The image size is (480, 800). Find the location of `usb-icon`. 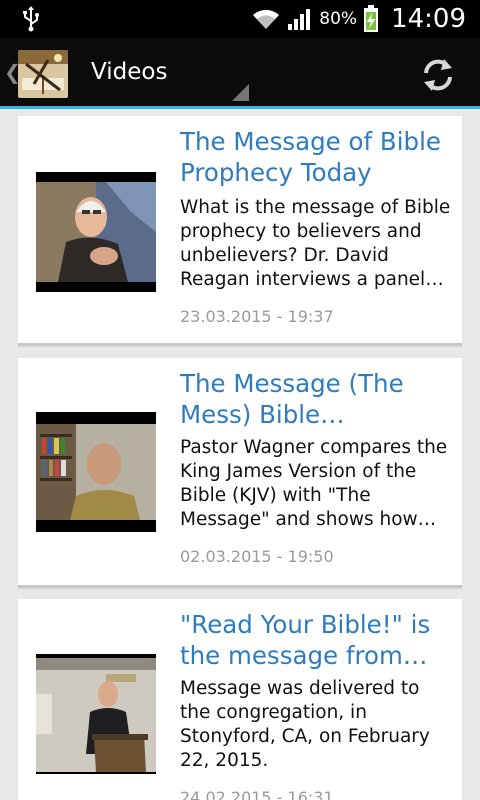

usb-icon is located at coordinates (31, 19).